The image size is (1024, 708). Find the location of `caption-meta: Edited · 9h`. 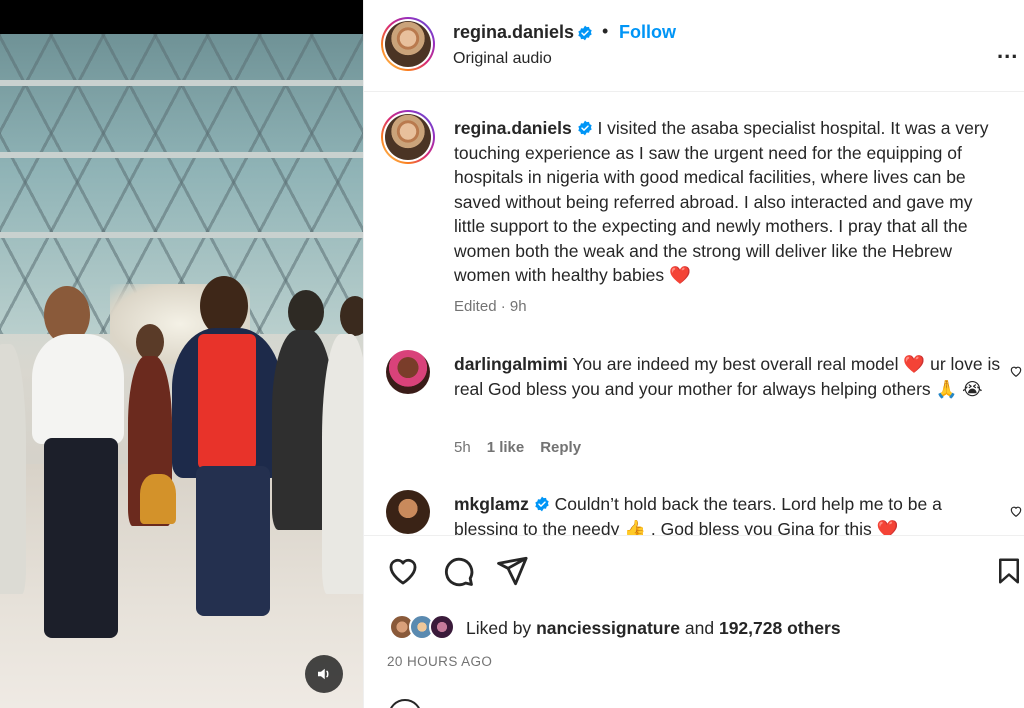

caption-meta: Edited · 9h is located at coordinates (490, 306).